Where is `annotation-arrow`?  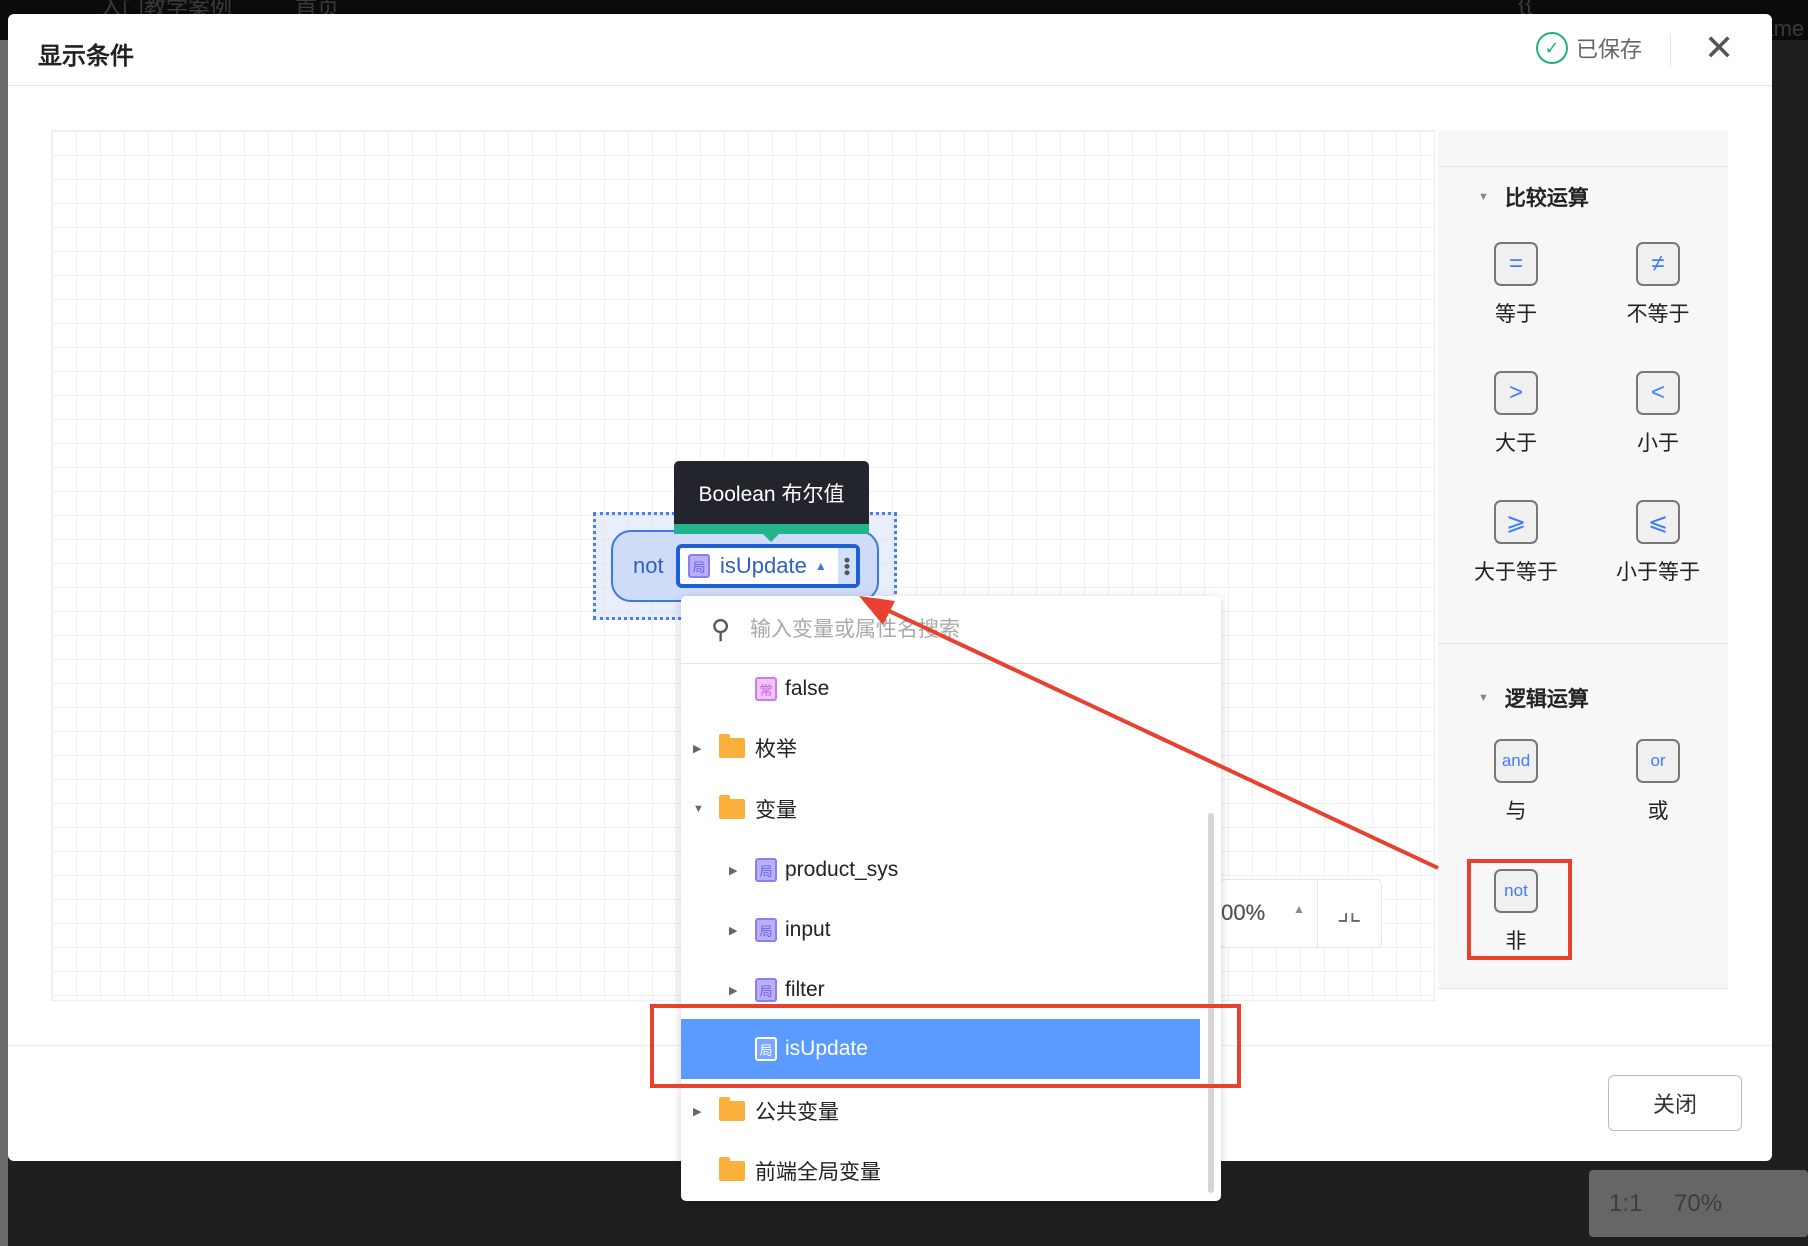
annotation-arrow is located at coordinates (1149, 733).